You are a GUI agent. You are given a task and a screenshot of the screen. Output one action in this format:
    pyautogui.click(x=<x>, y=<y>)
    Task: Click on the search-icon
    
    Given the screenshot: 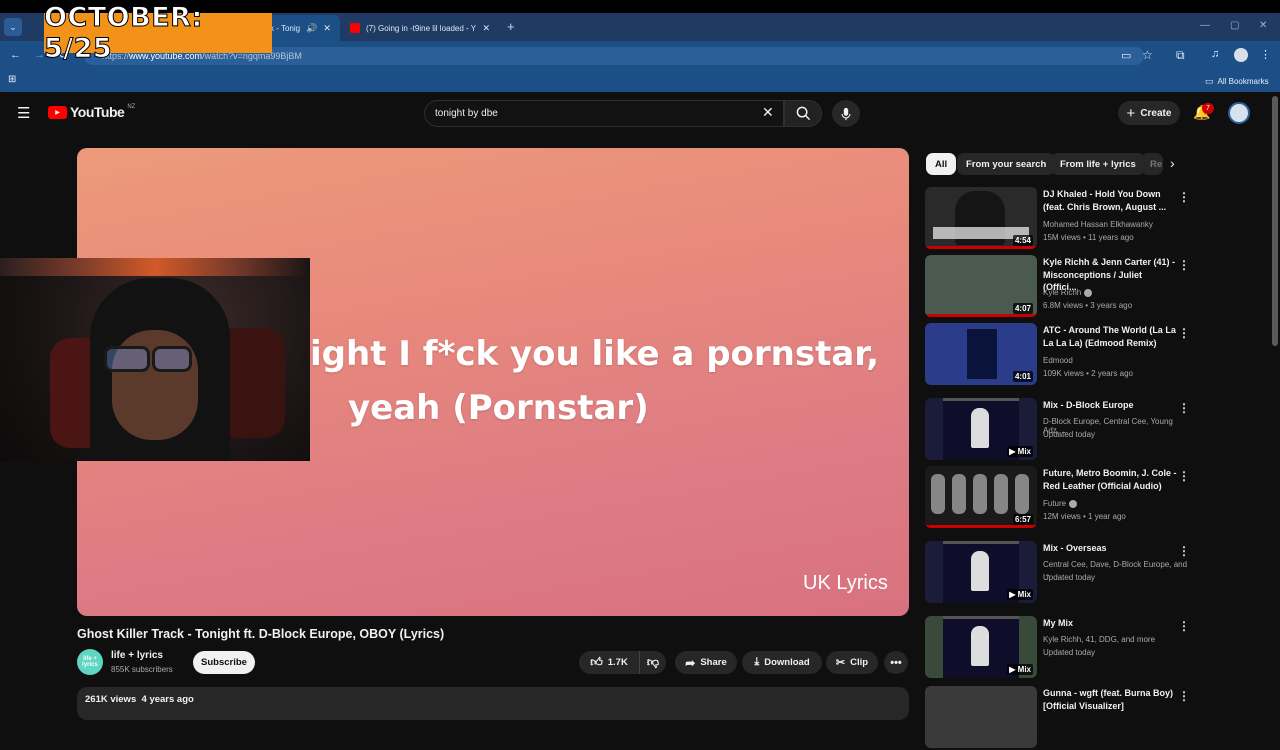 What is the action you would take?
    pyautogui.click(x=803, y=113)
    